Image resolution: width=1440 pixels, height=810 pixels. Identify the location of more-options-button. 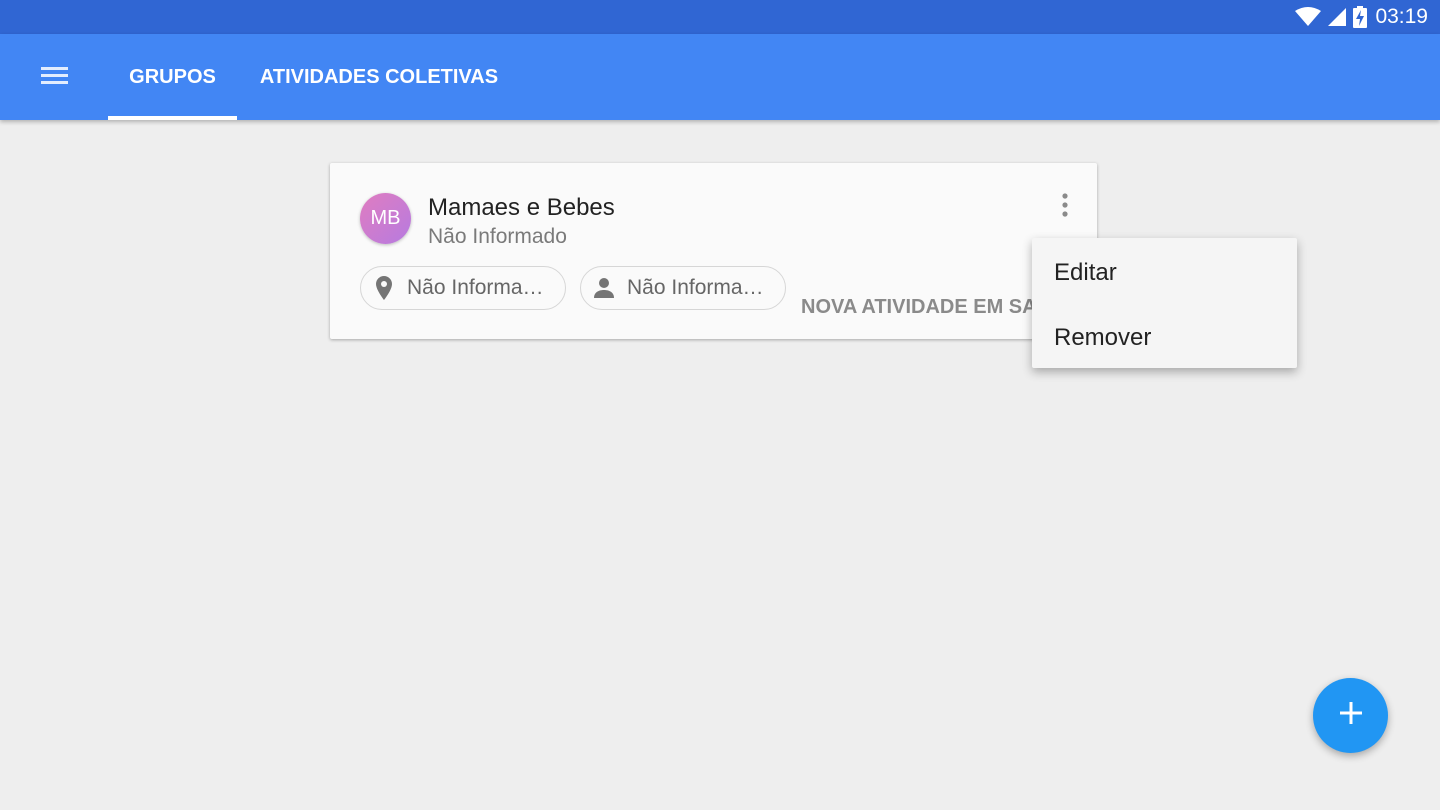
(1065, 207).